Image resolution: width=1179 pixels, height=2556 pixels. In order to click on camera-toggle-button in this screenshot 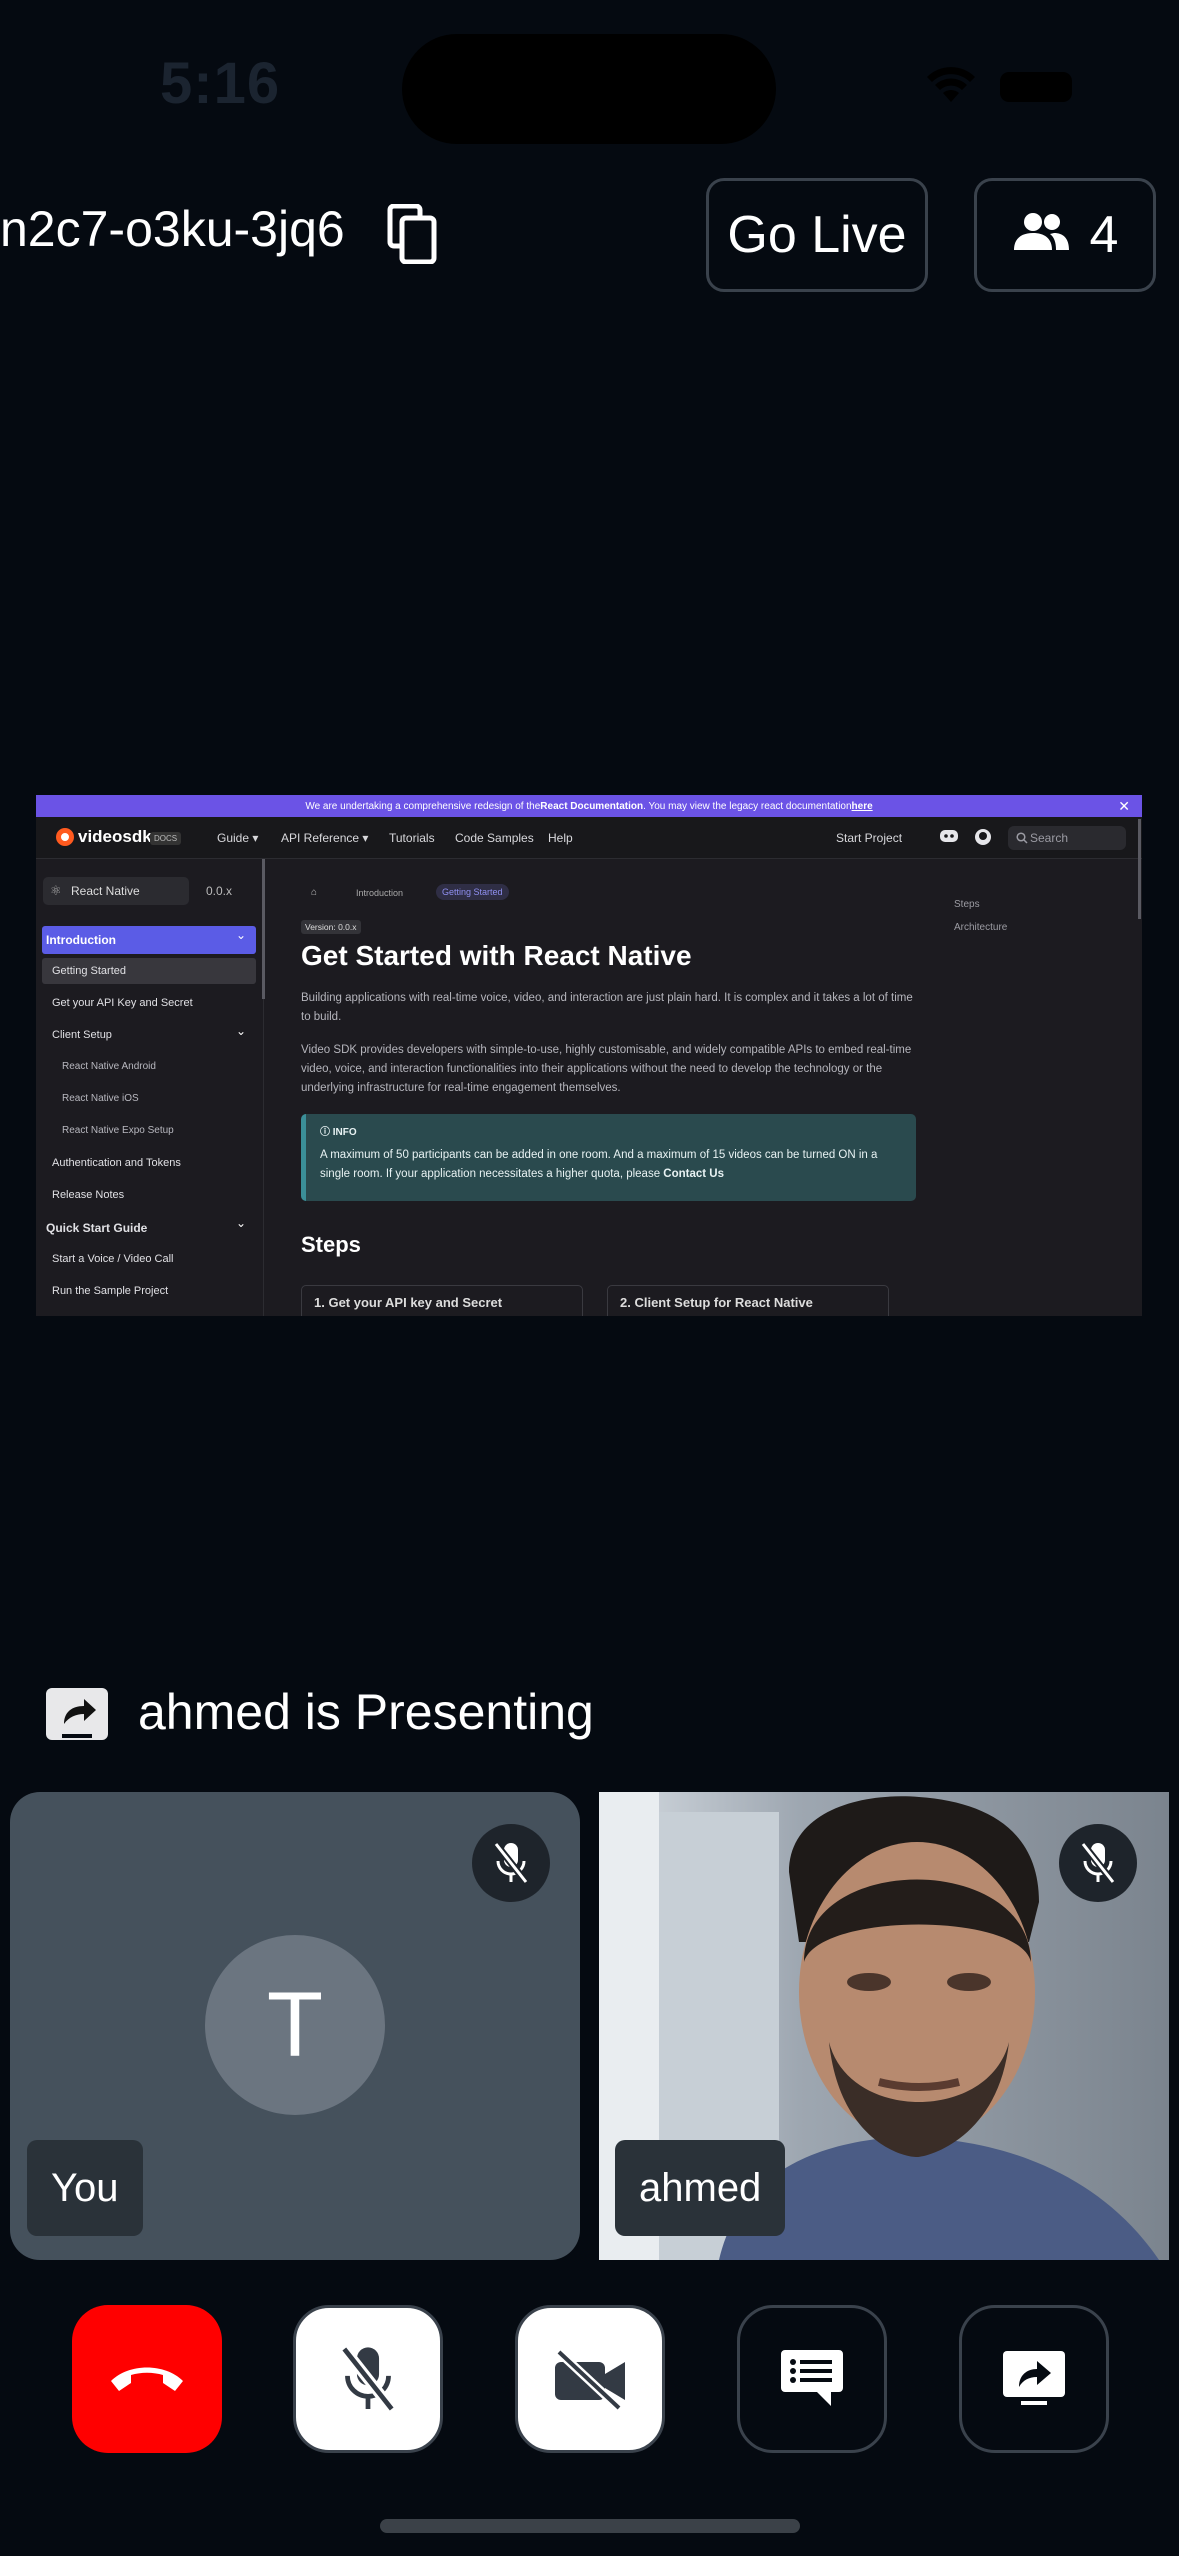, I will do `click(590, 2379)`.